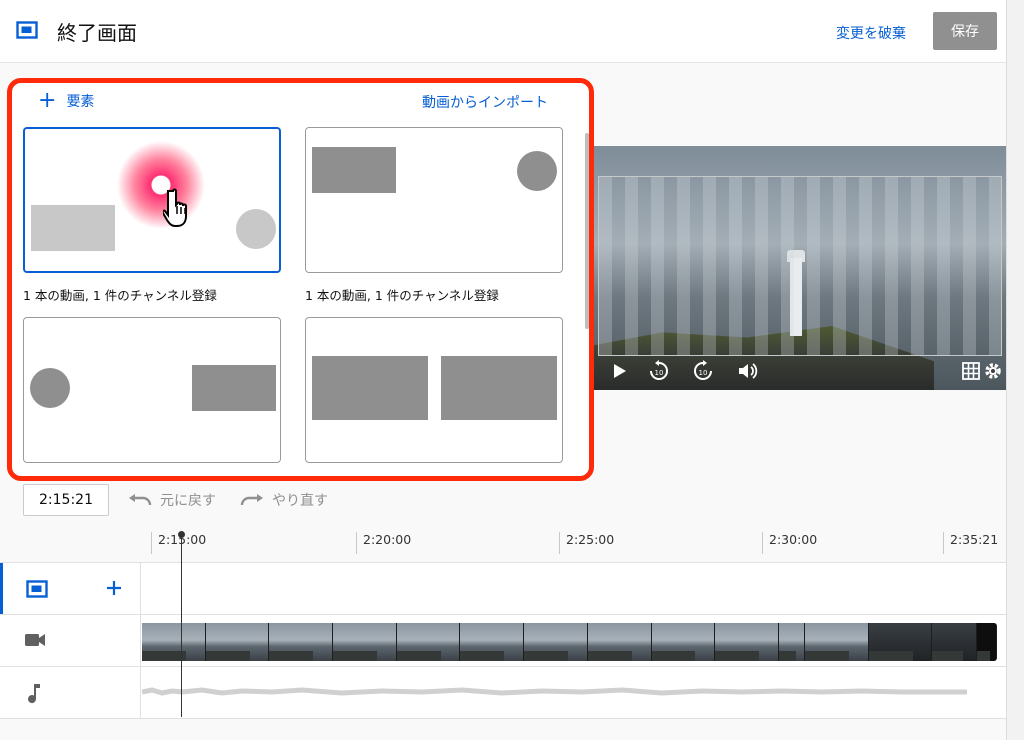  I want to click on undo-icon, so click(140, 500).